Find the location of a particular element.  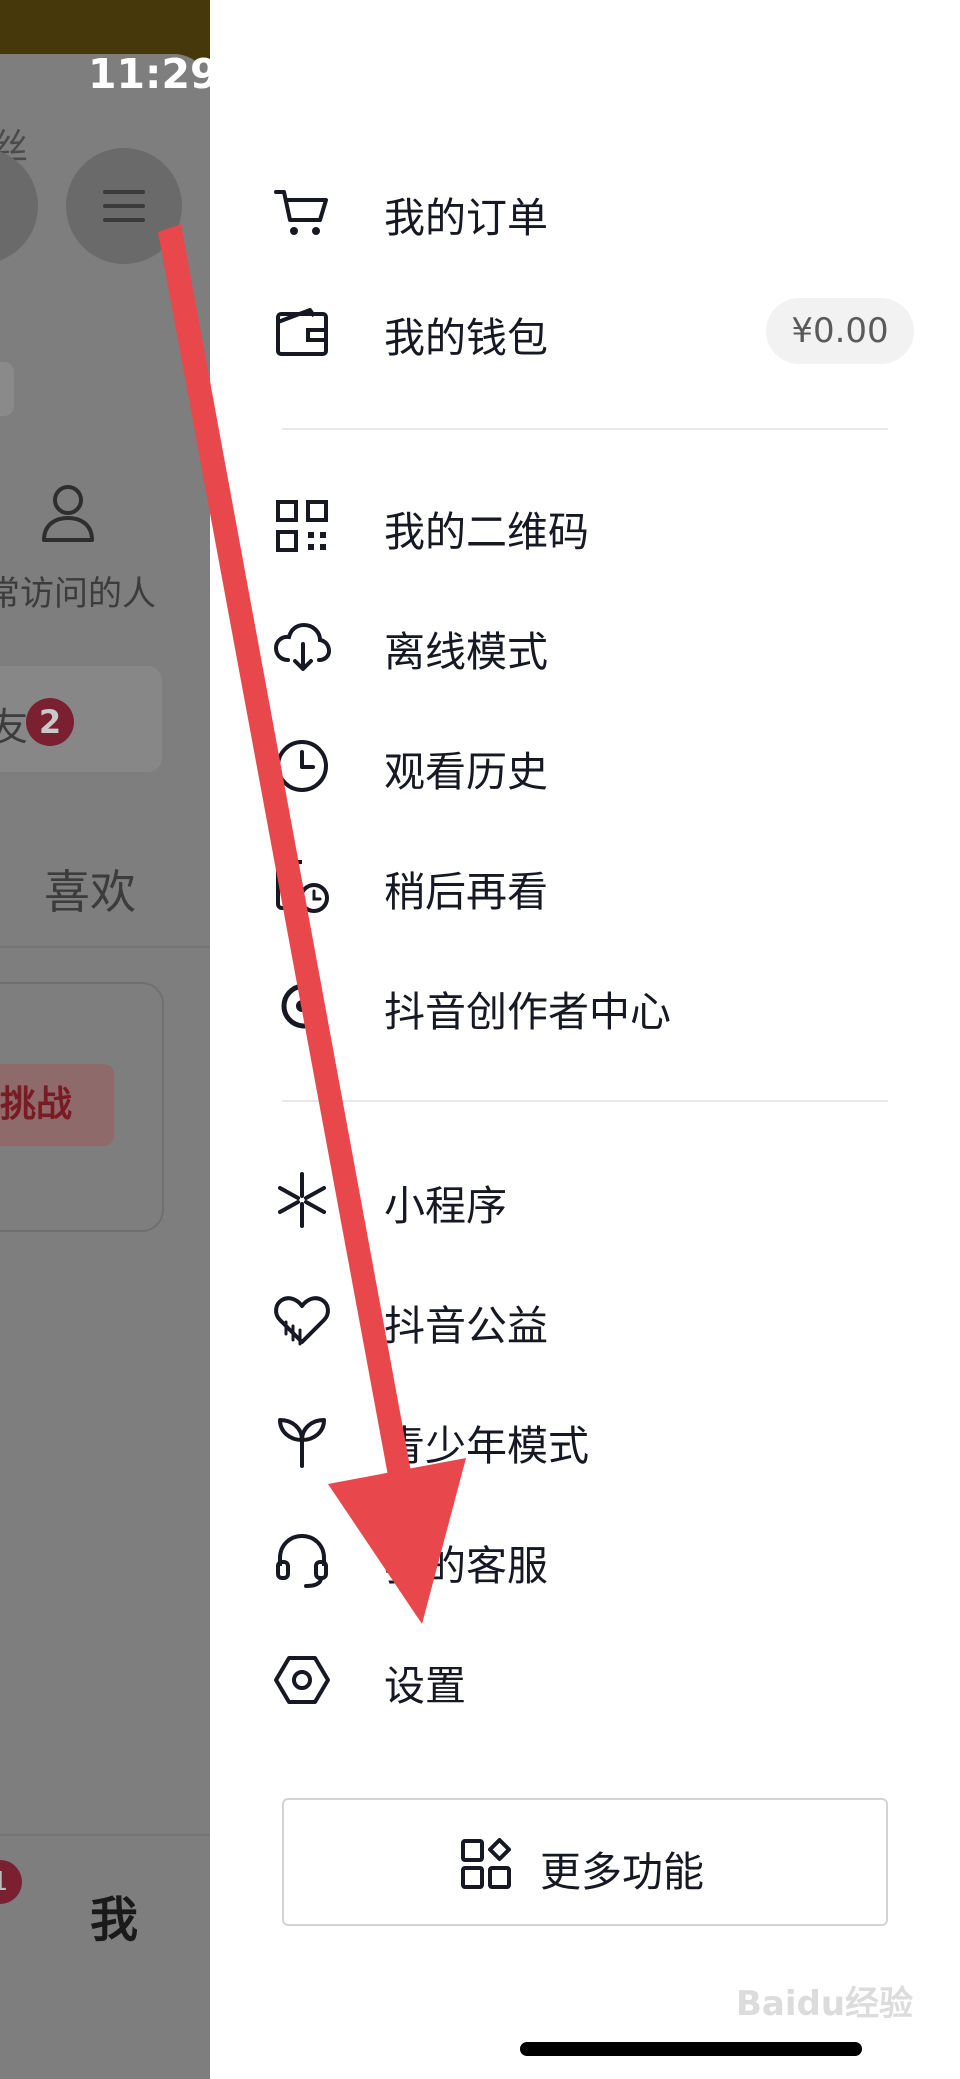

menu-item-customer-service: 我的客服 is located at coordinates (592, 1560).